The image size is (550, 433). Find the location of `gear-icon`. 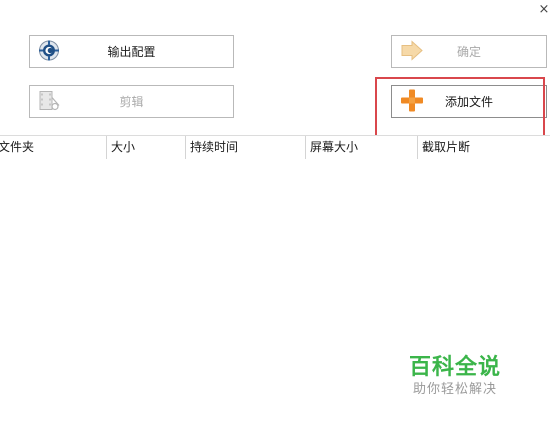

gear-icon is located at coordinates (49, 51).